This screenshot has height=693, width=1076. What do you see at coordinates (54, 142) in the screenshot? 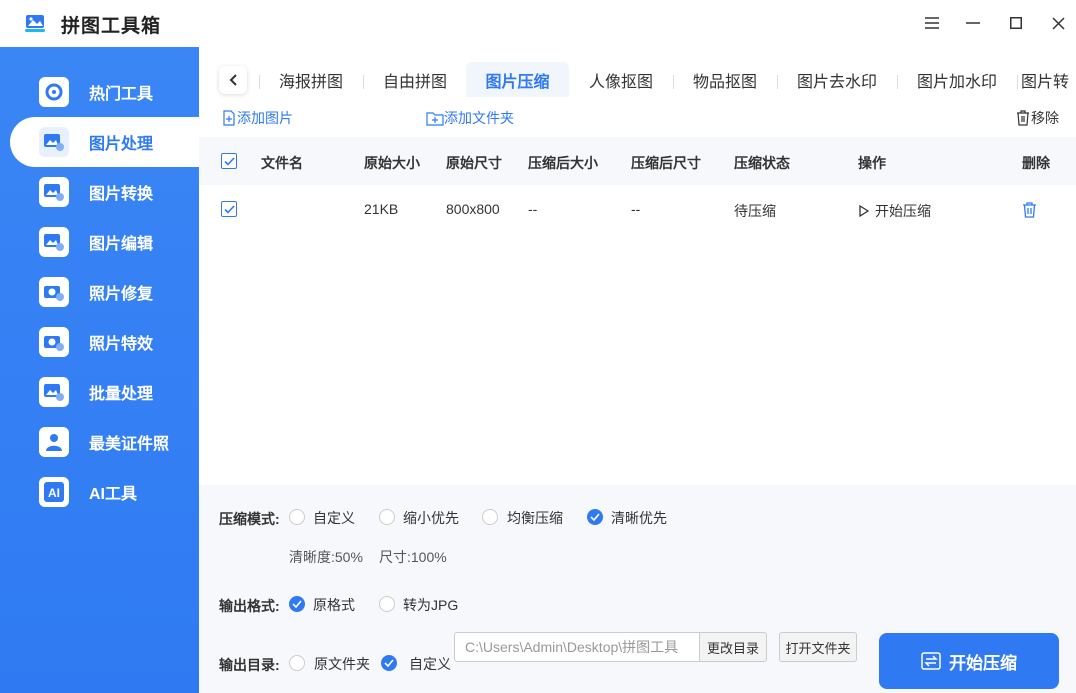
I see `image-icon` at bounding box center [54, 142].